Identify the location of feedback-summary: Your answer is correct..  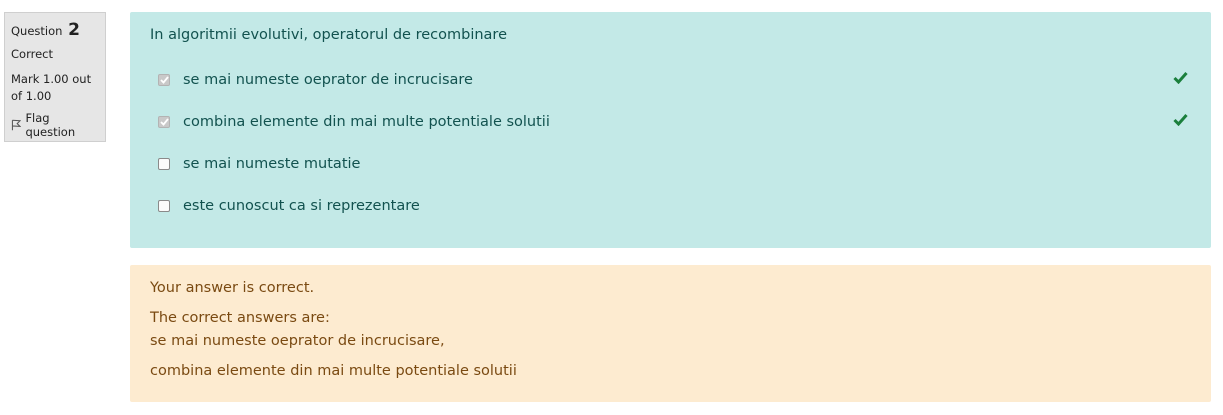
(232, 288).